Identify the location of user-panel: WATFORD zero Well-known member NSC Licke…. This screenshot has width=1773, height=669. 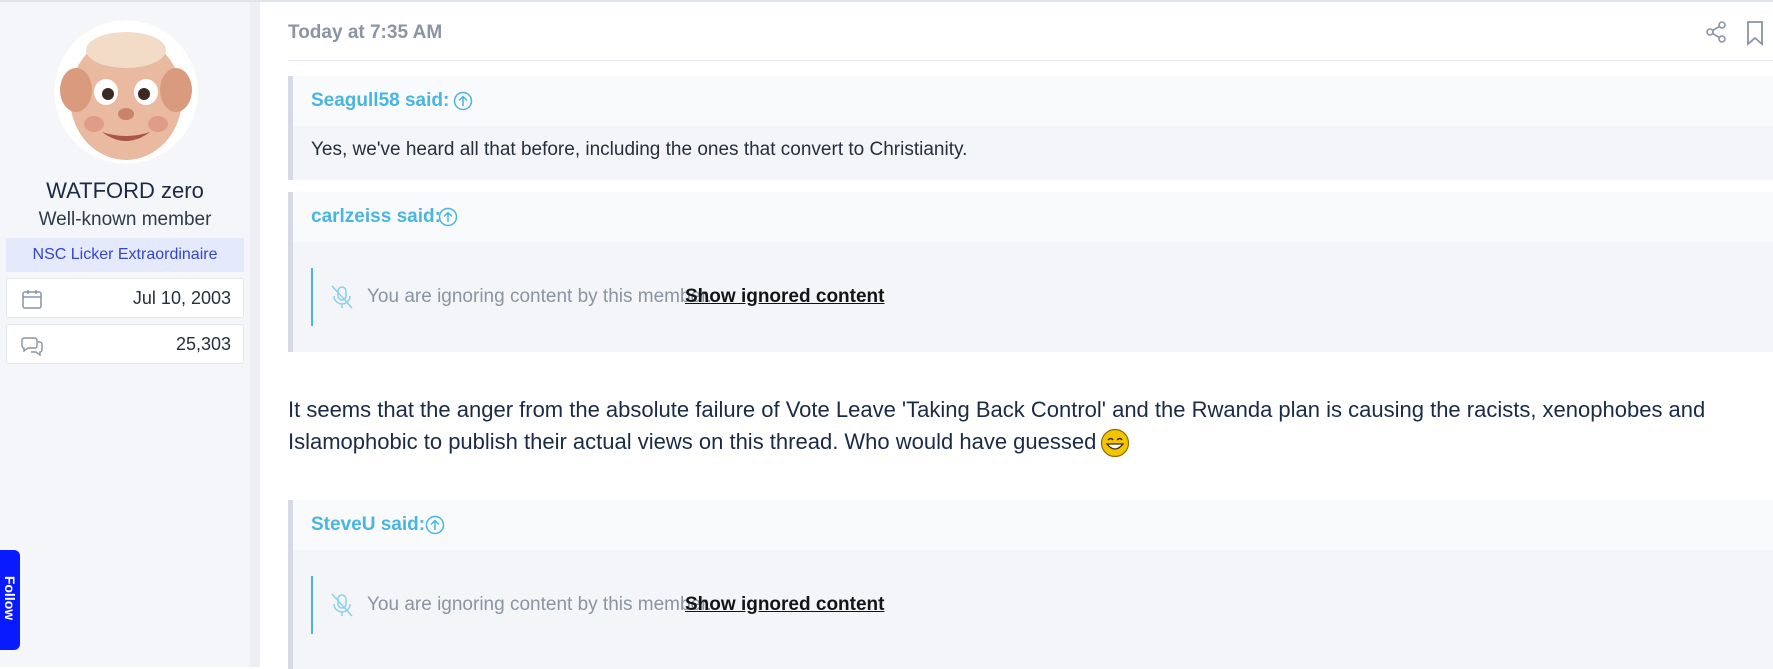
(130, 334).